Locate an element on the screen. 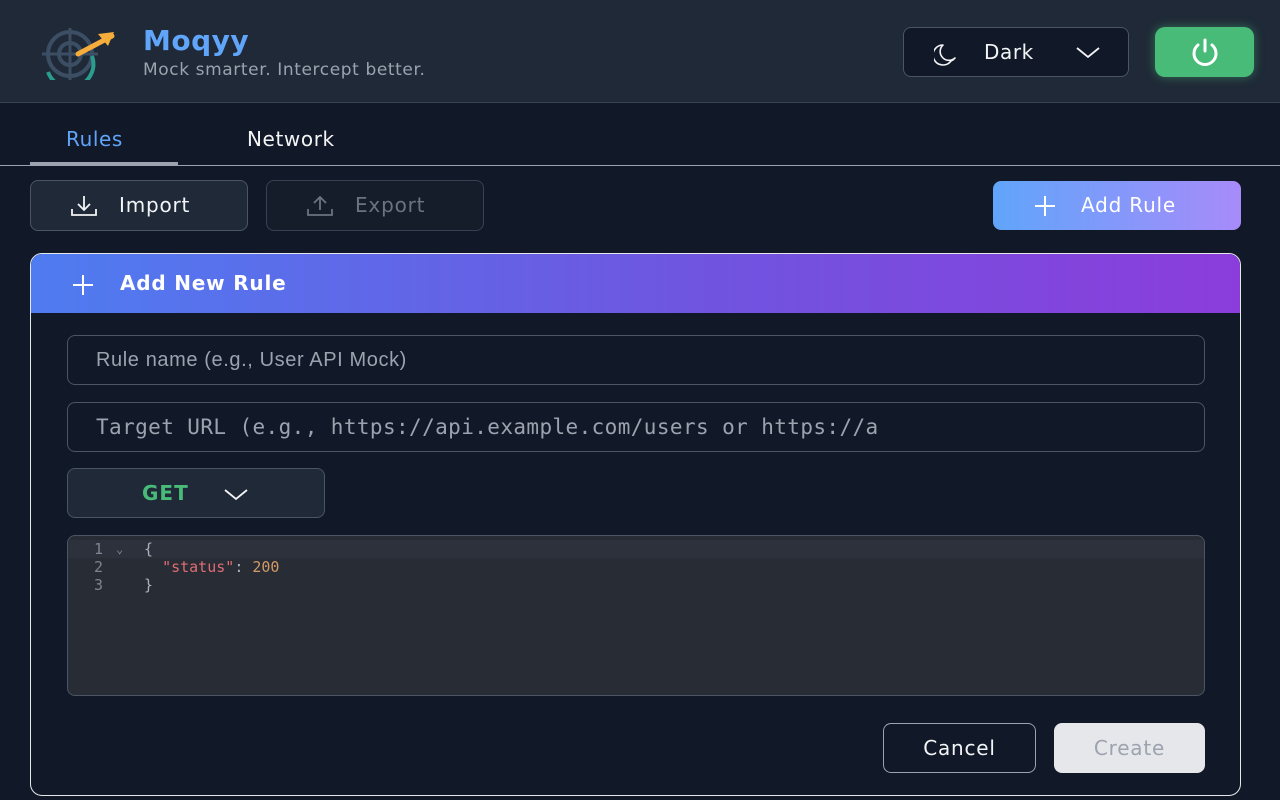 The width and height of the screenshot is (1280, 800). json-value: 200 is located at coordinates (266, 567).